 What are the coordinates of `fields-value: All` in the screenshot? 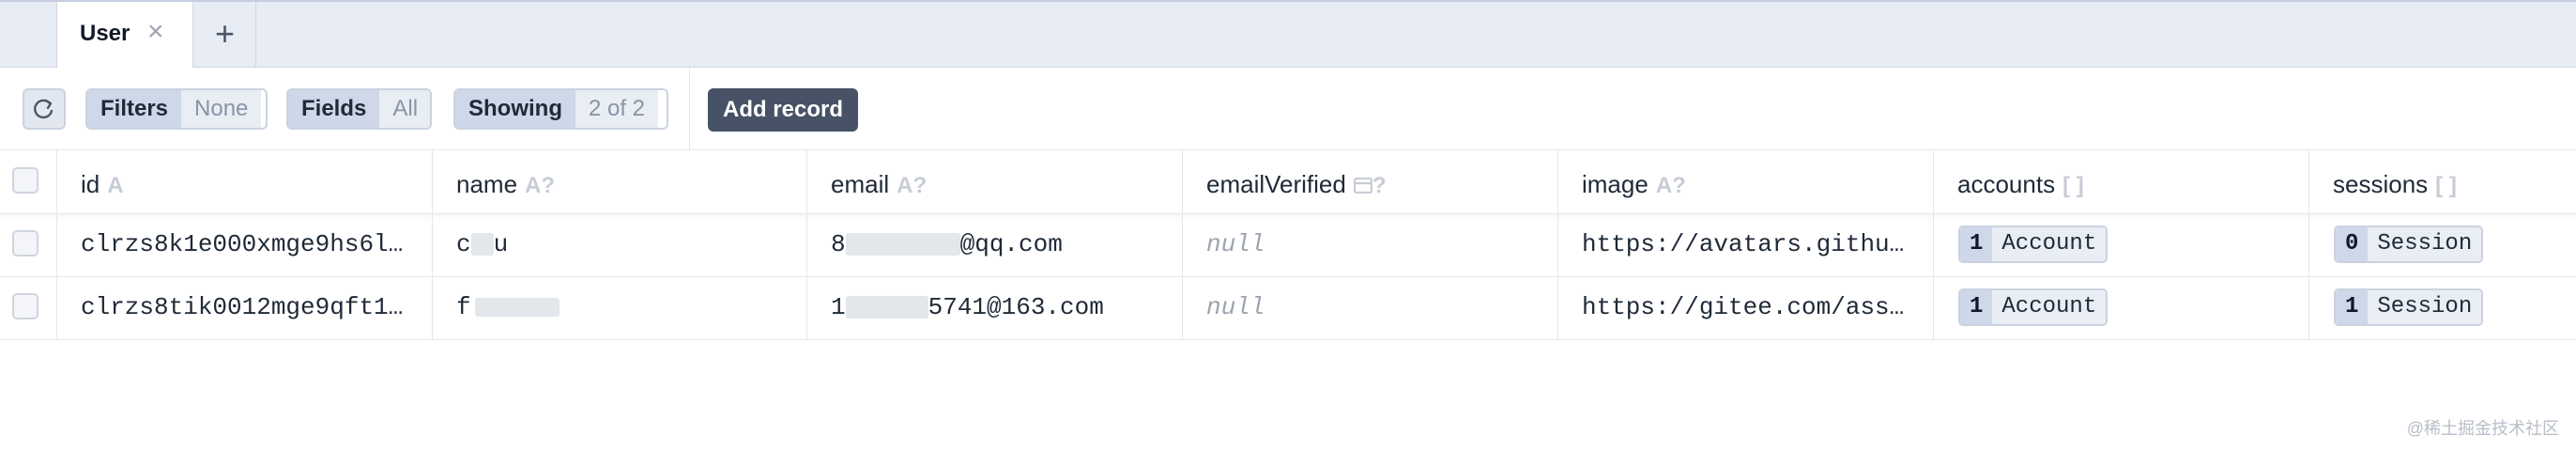 It's located at (405, 109).